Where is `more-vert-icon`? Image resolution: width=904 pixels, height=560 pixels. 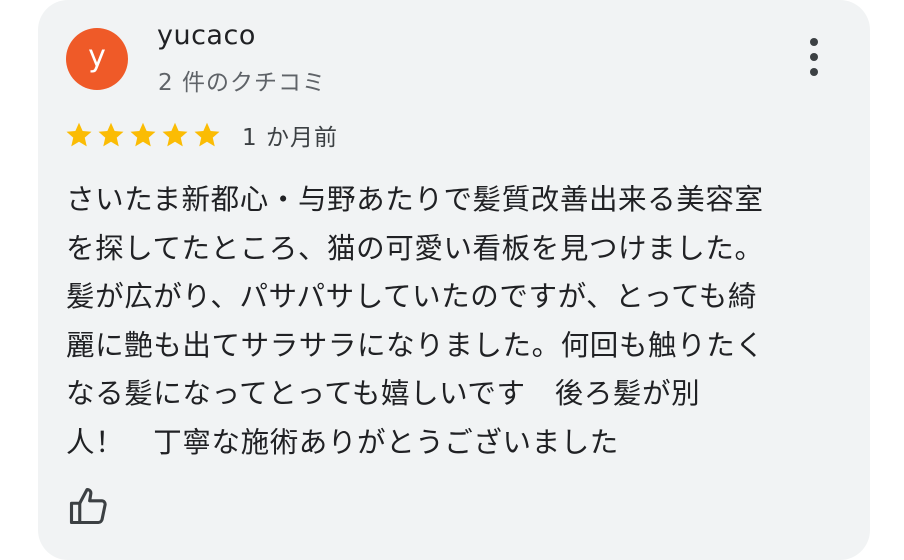
more-vert-icon is located at coordinates (814, 42).